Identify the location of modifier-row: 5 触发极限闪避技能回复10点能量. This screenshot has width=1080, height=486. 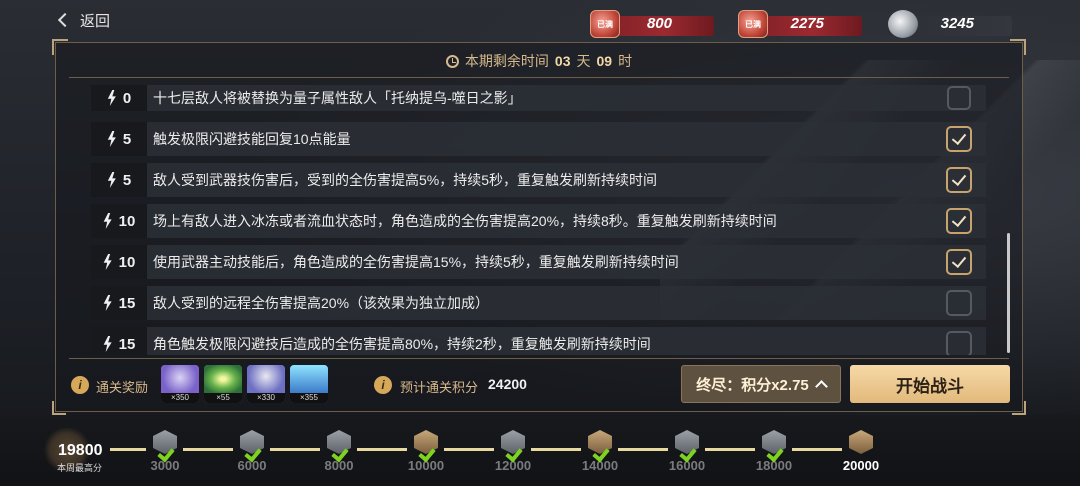
(538, 139).